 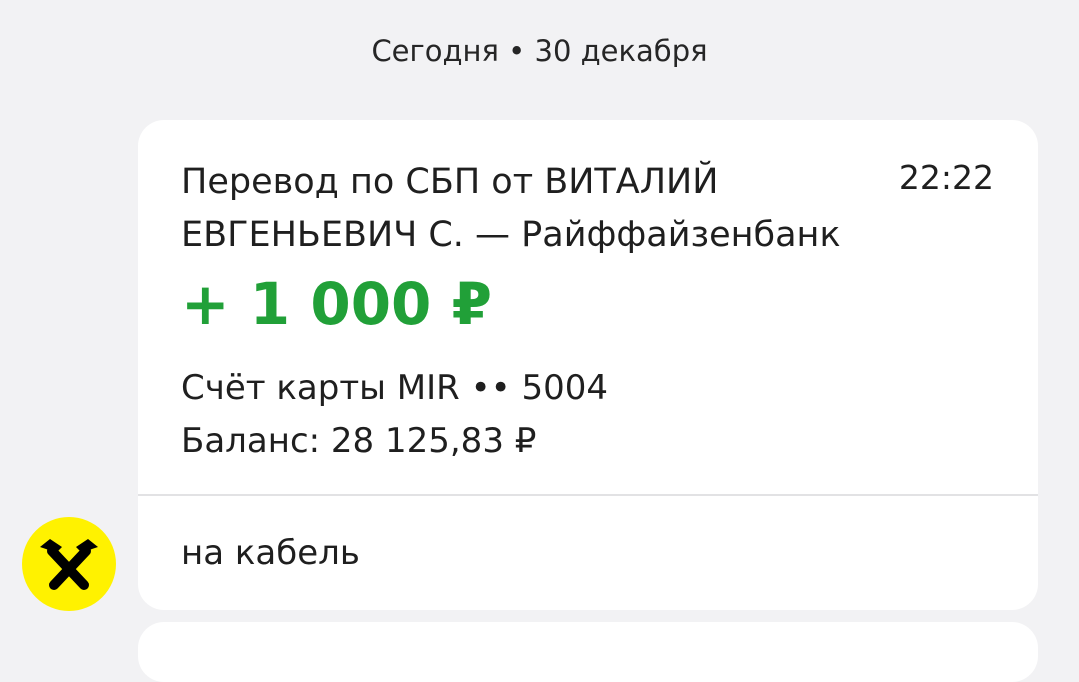 I want to click on raiffeisen-logo-icon, so click(x=69, y=564).